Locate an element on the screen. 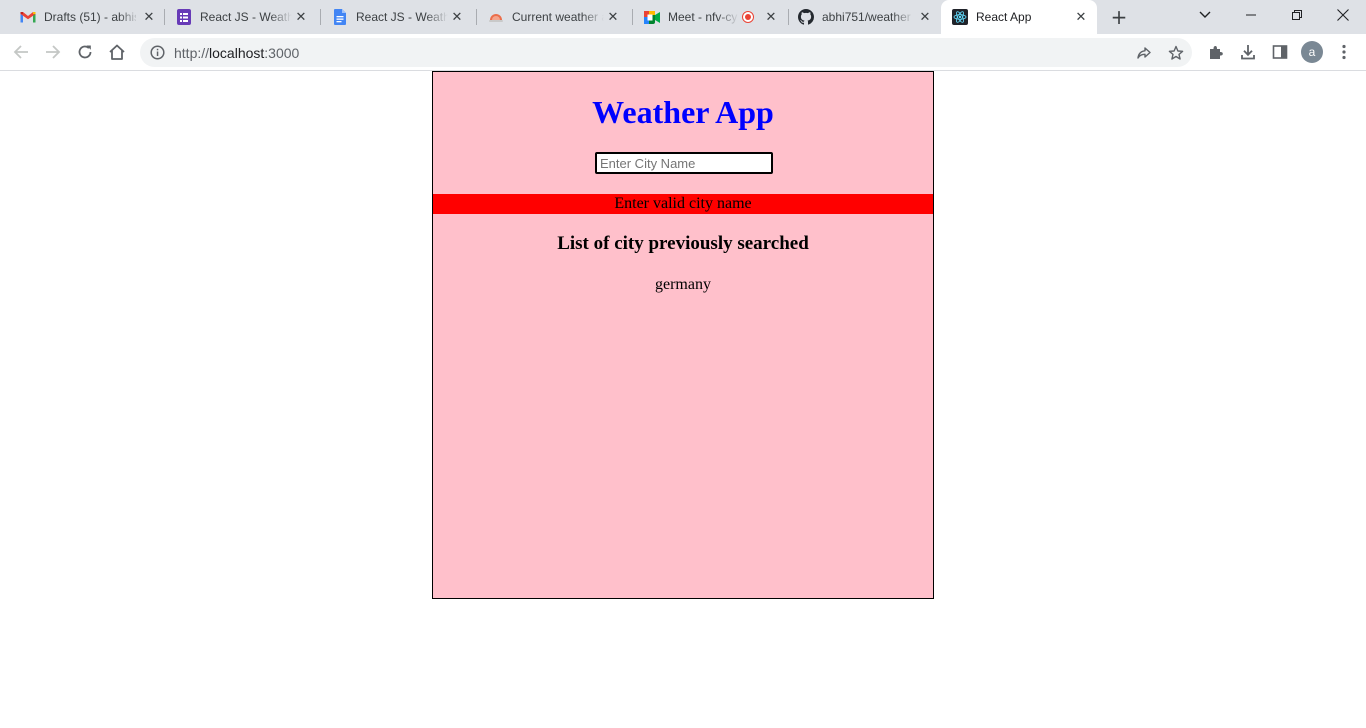 This screenshot has width=1366, height=728. docs-icon is located at coordinates (340, 17).